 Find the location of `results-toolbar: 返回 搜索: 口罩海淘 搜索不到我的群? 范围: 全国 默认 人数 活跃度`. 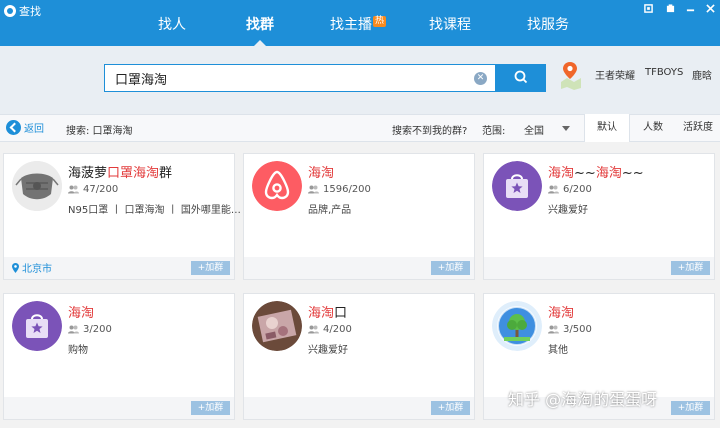

results-toolbar: 返回 搜索: 口罩海淘 搜索不到我的群? 范围: 全国 默认 人数 活跃度 is located at coordinates (360, 128).